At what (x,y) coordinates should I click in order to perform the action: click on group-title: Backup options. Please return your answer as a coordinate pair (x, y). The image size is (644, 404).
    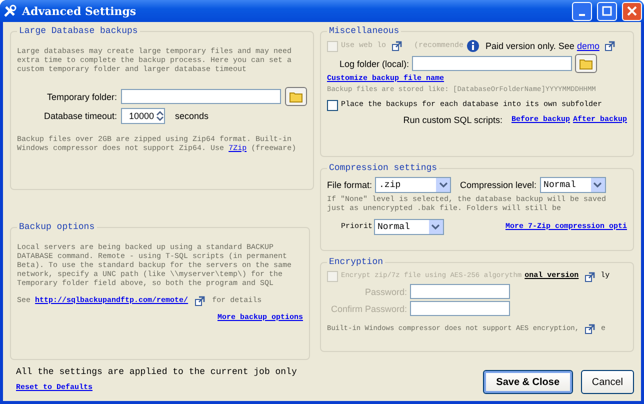
    Looking at the image, I should click on (57, 227).